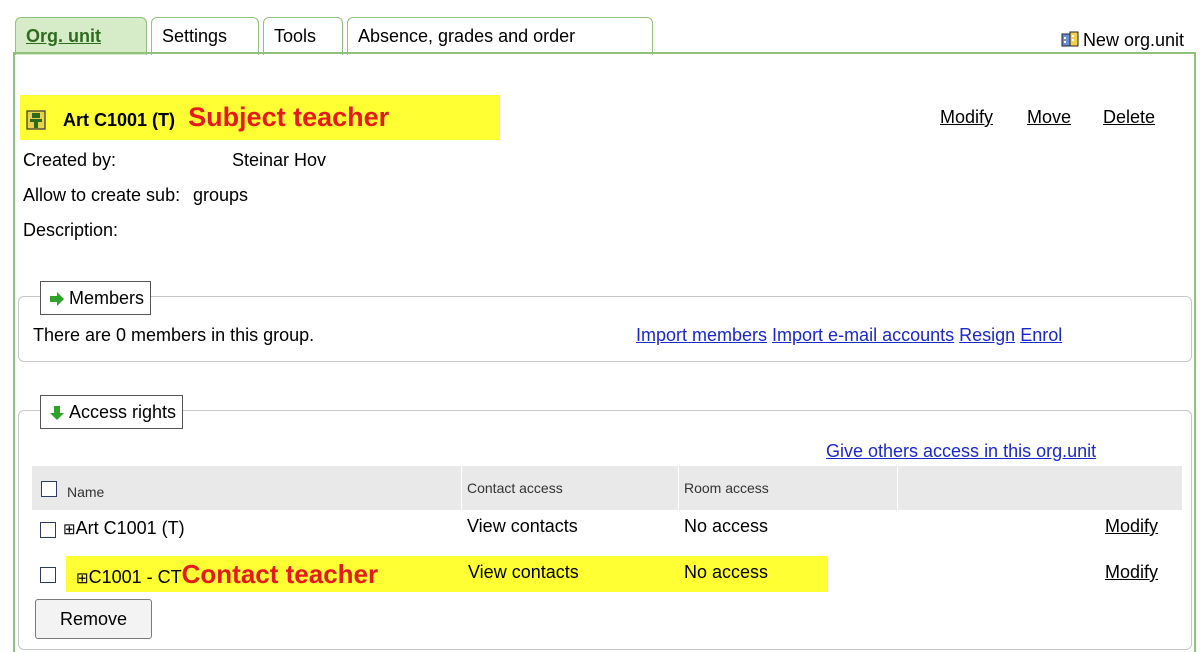  What do you see at coordinates (1041, 335) in the screenshot?
I see `enrol-link: Enrol` at bounding box center [1041, 335].